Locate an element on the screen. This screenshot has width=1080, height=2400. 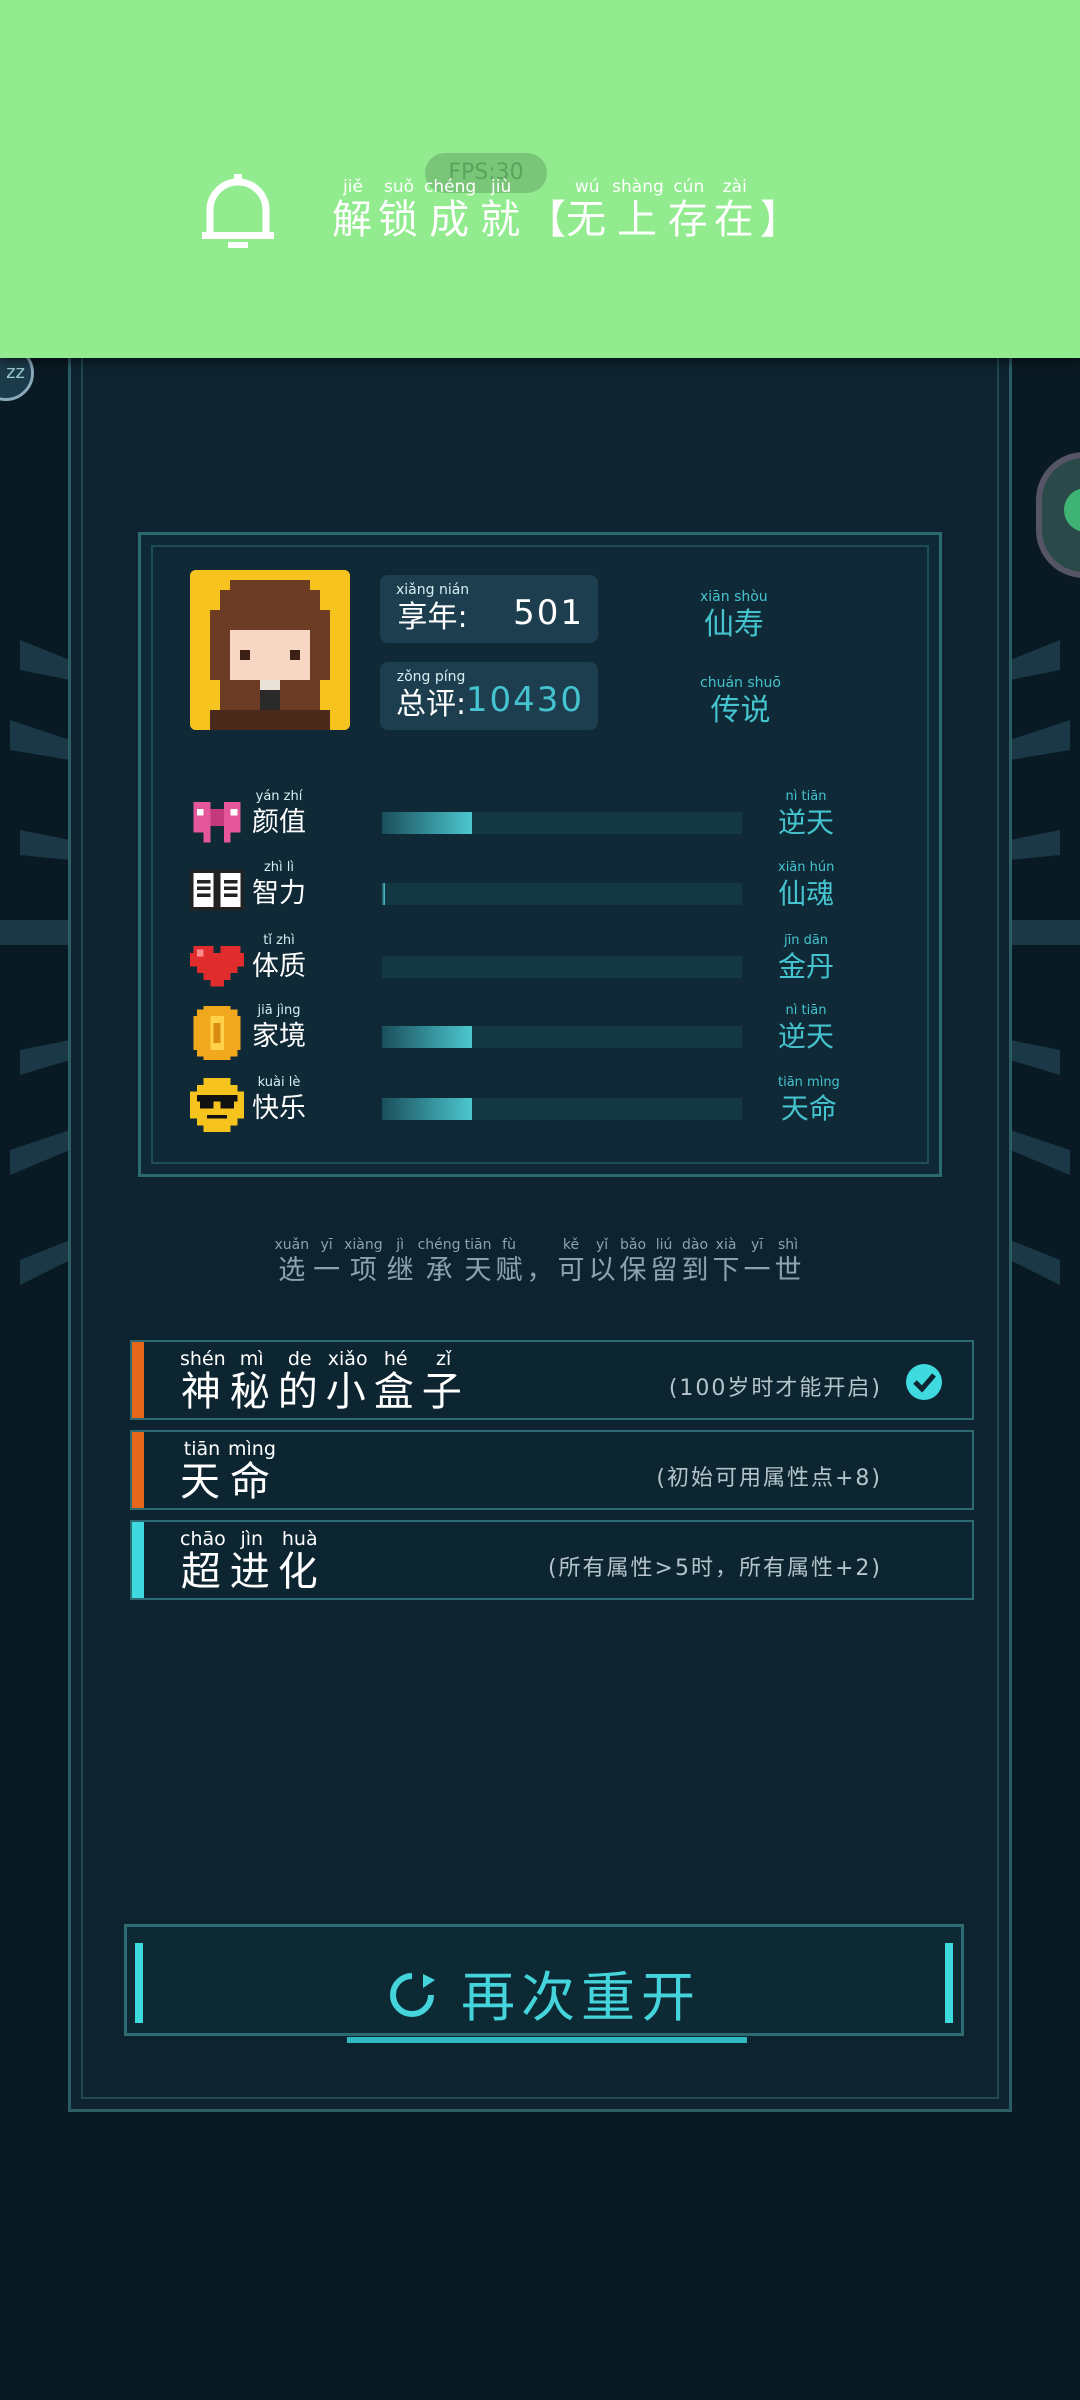
chat-icon is located at coordinates (1072, 510).